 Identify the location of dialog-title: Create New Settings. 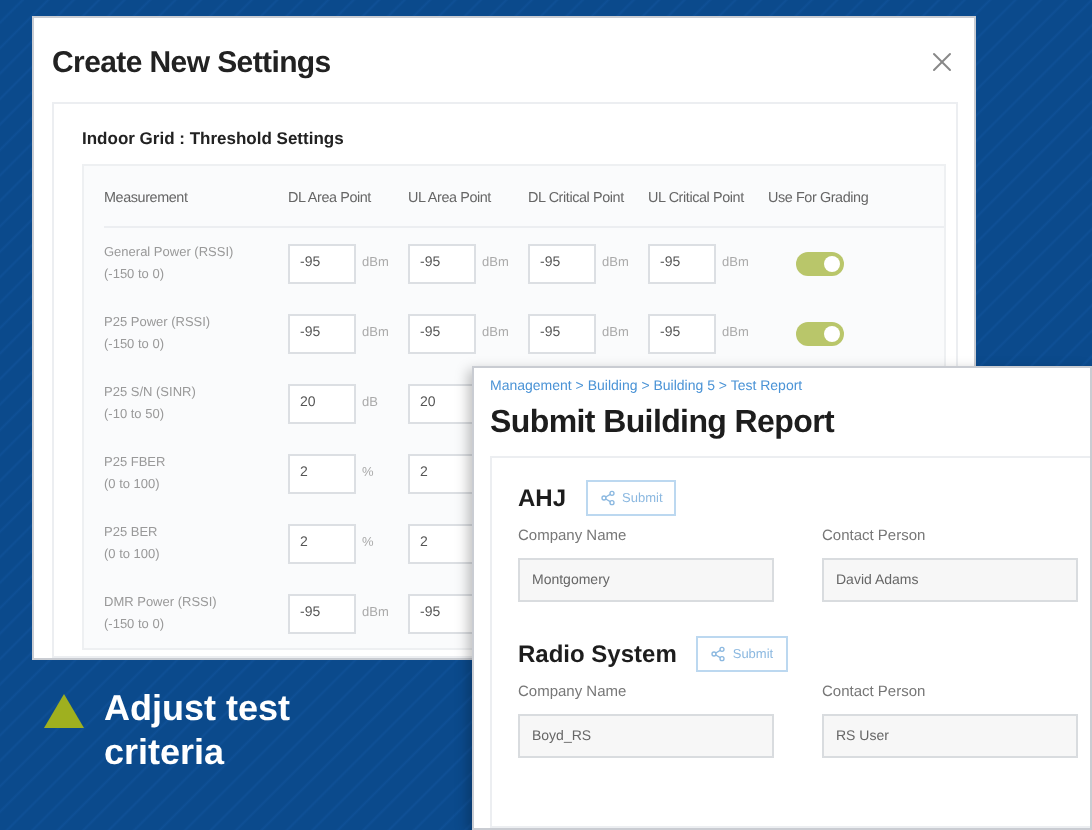
(191, 62).